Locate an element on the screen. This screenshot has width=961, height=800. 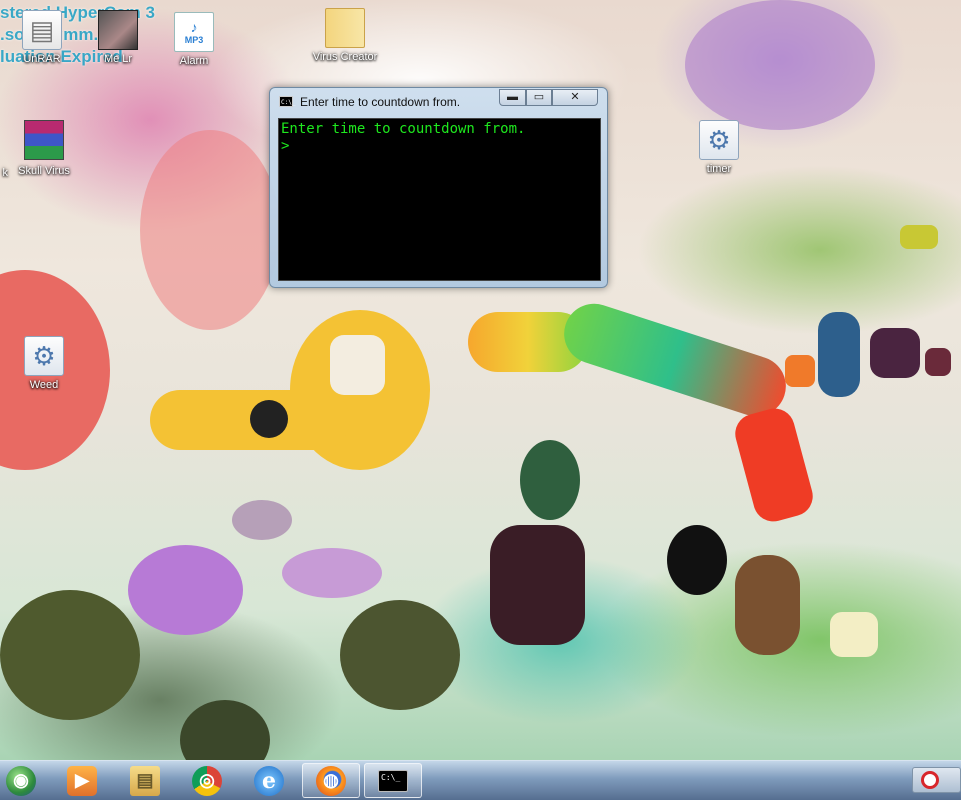
console-output: Enter time to countdown from. > is located at coordinates (439, 199).